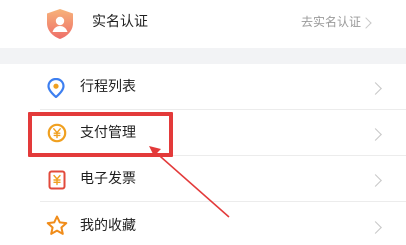  Describe the element at coordinates (57, 225) in the screenshot. I see `star-icon` at that location.